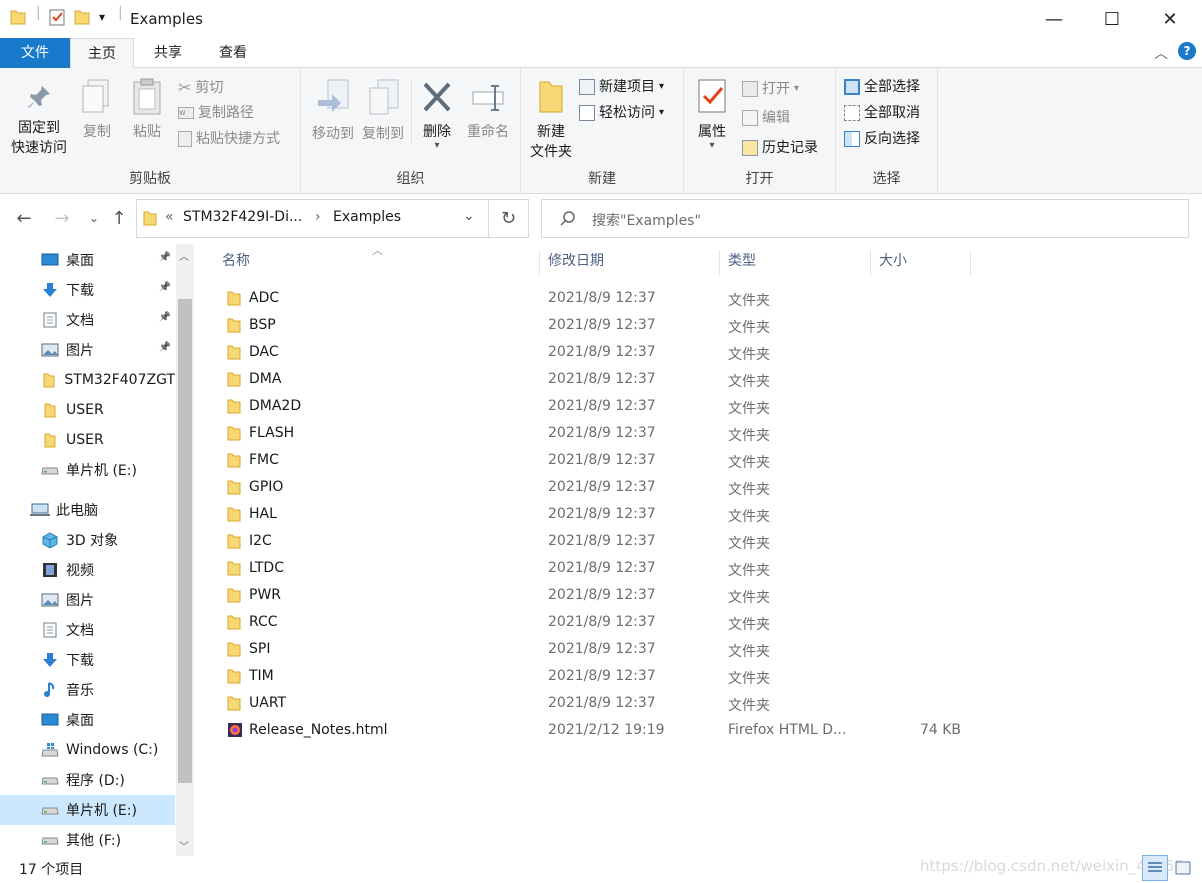  I want to click on file-row: PWR 2021/8/9 12:37 文件夹, so click(600, 596).